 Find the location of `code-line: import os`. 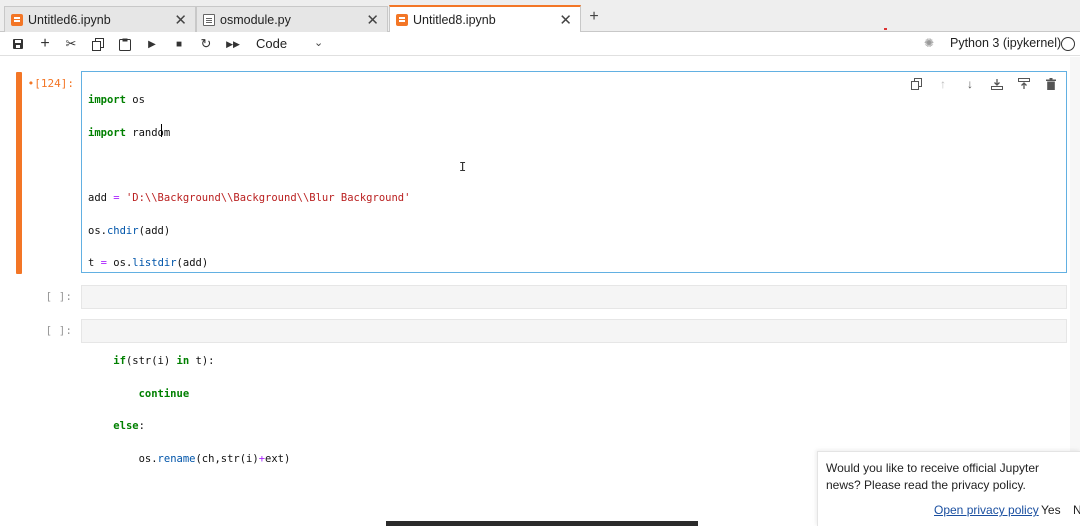

code-line: import os is located at coordinates (116, 100).